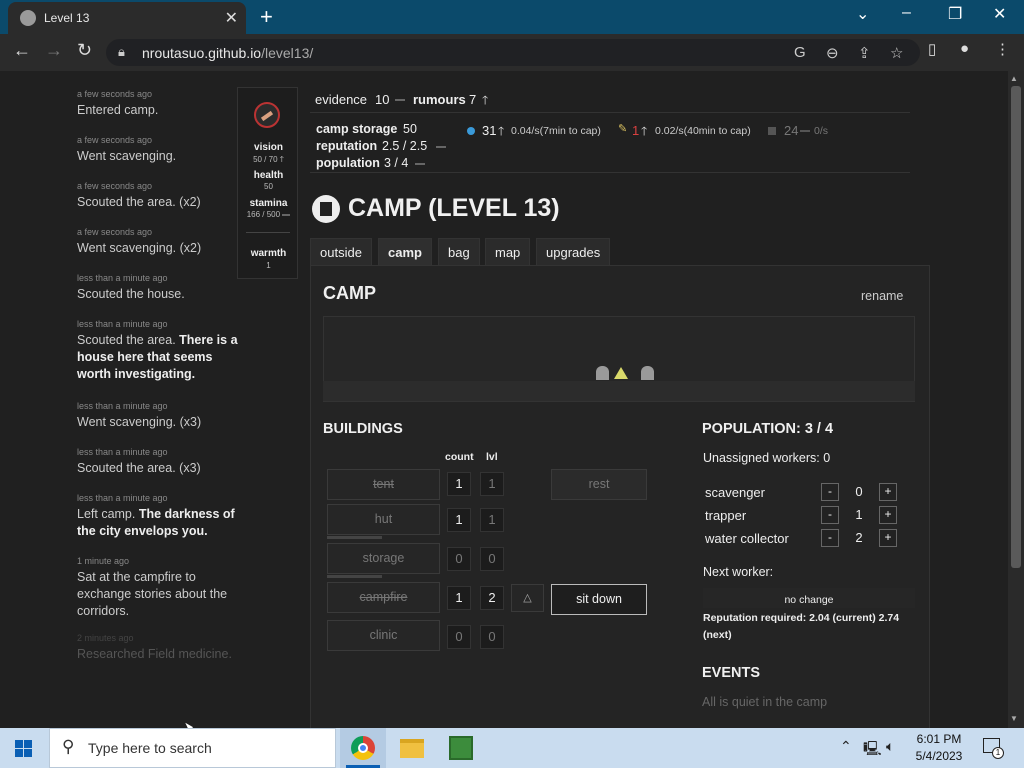 Image resolution: width=1024 pixels, height=768 pixels. I want to click on zoom-icon: ⊖, so click(832, 53).